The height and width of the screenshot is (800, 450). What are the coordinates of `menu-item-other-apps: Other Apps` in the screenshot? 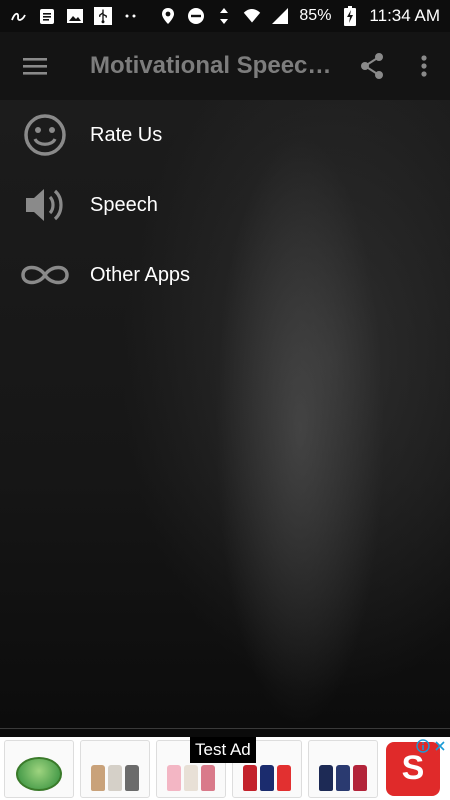 It's located at (225, 275).